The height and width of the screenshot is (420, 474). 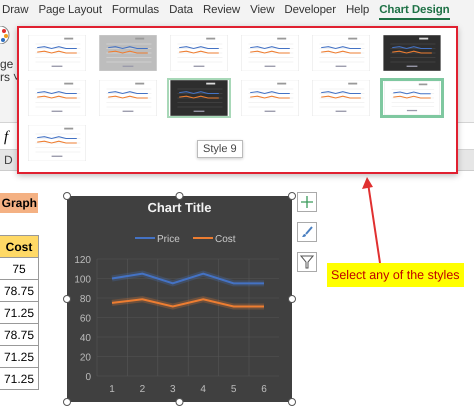 What do you see at coordinates (225, 239) in the screenshot?
I see `legend-label: Cost` at bounding box center [225, 239].